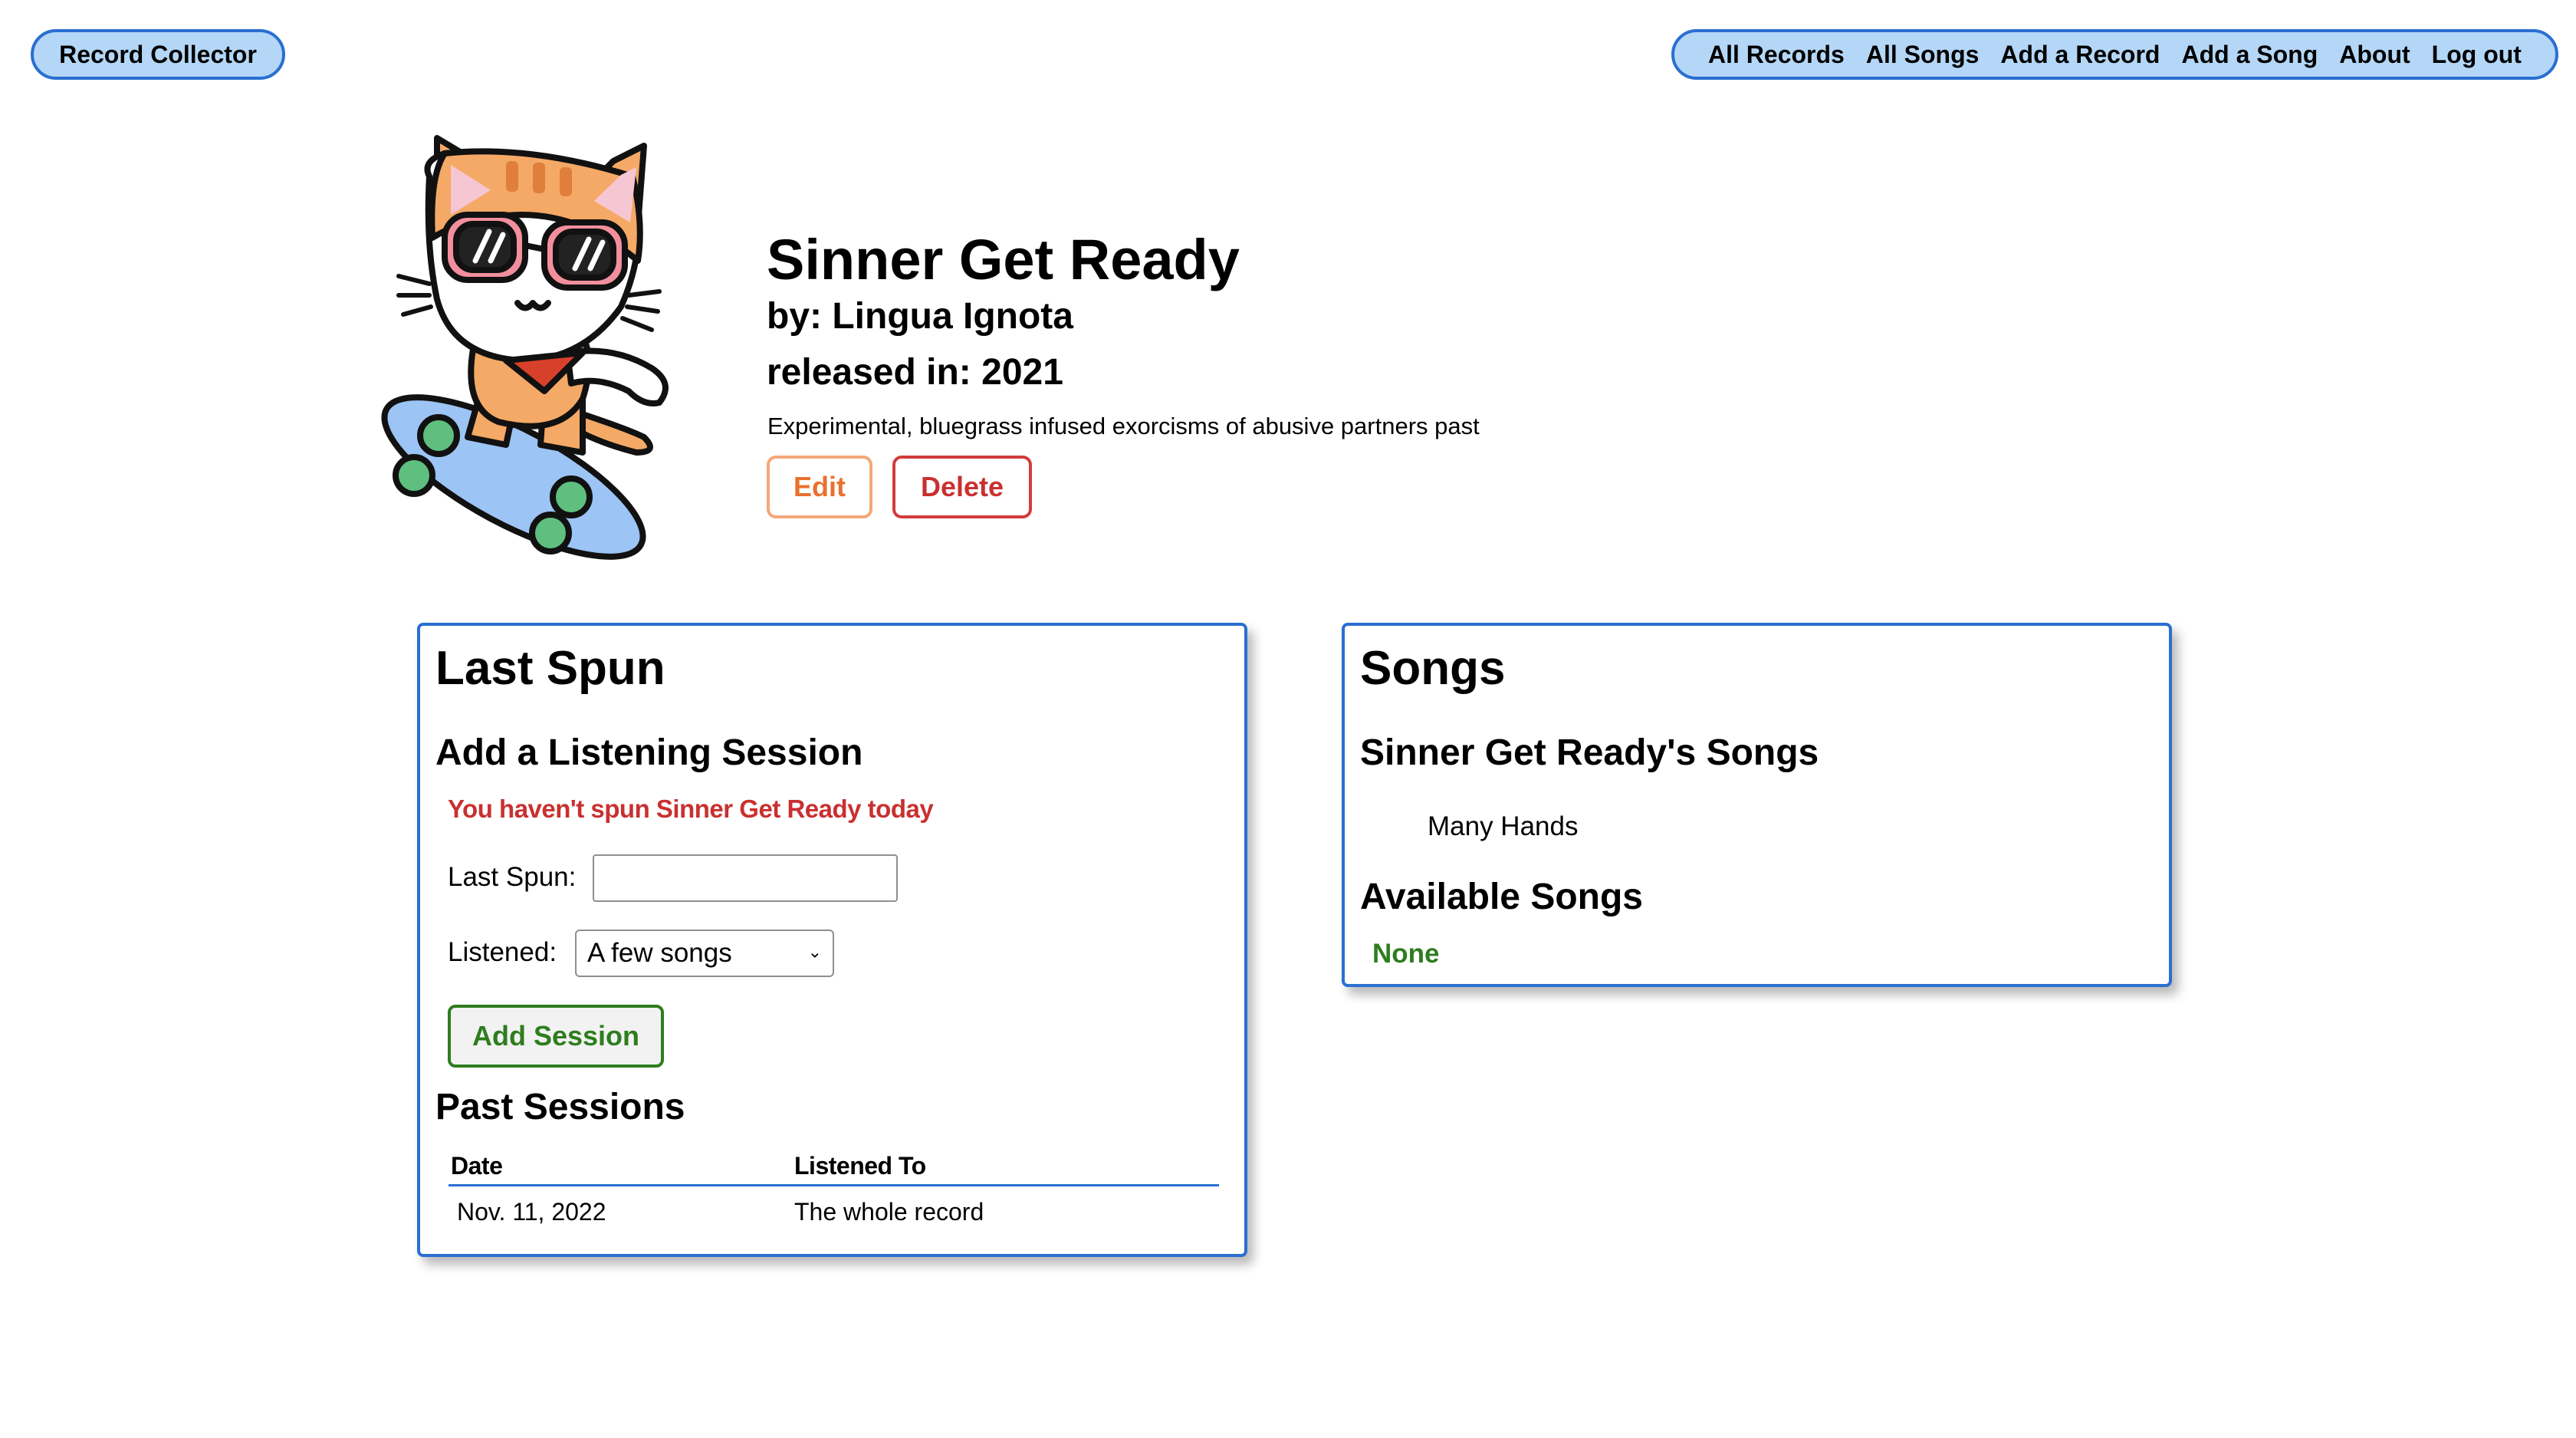  I want to click on nav-link-add-record: Add a Record, so click(2080, 55).